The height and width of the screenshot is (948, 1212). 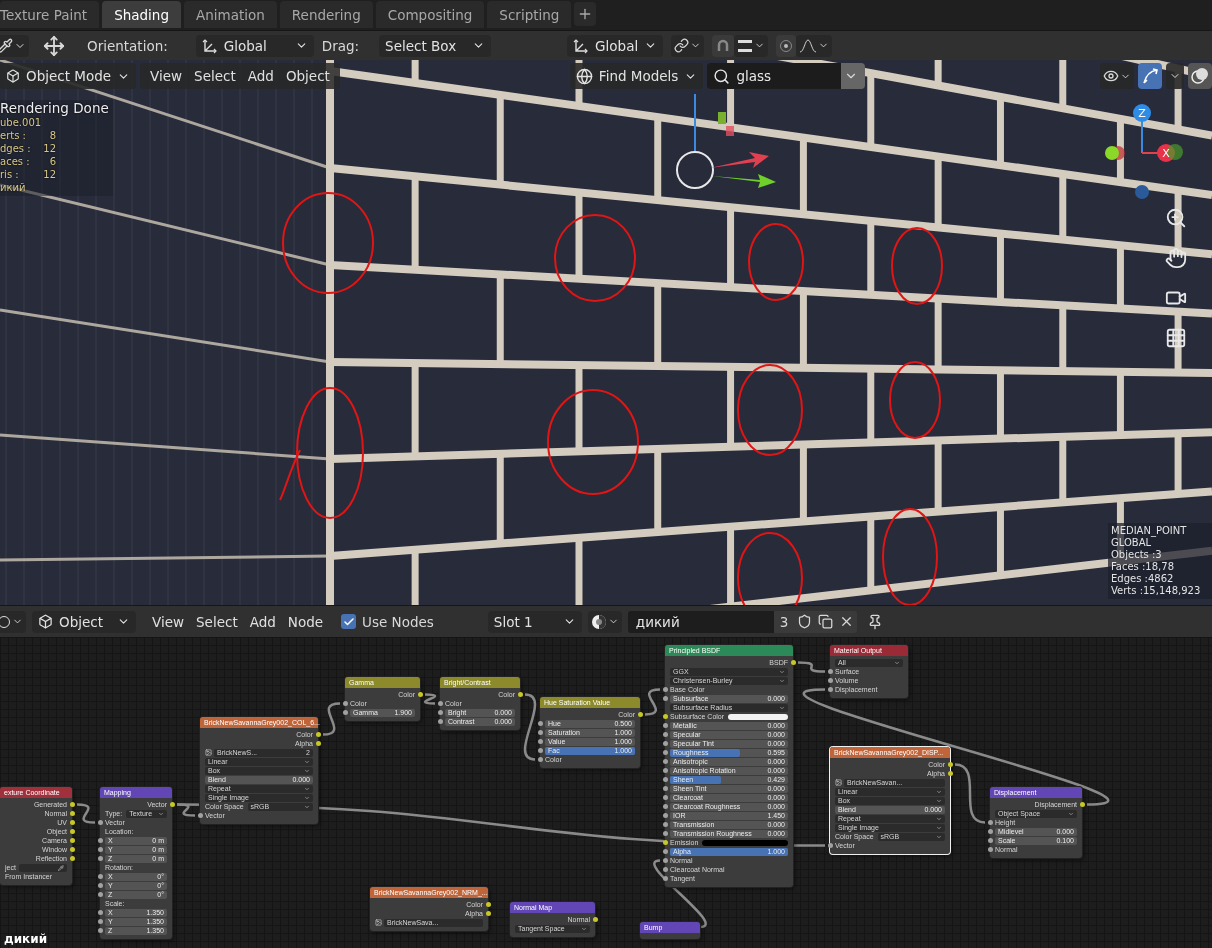 I want to click on shader-node, so click(x=729, y=766).